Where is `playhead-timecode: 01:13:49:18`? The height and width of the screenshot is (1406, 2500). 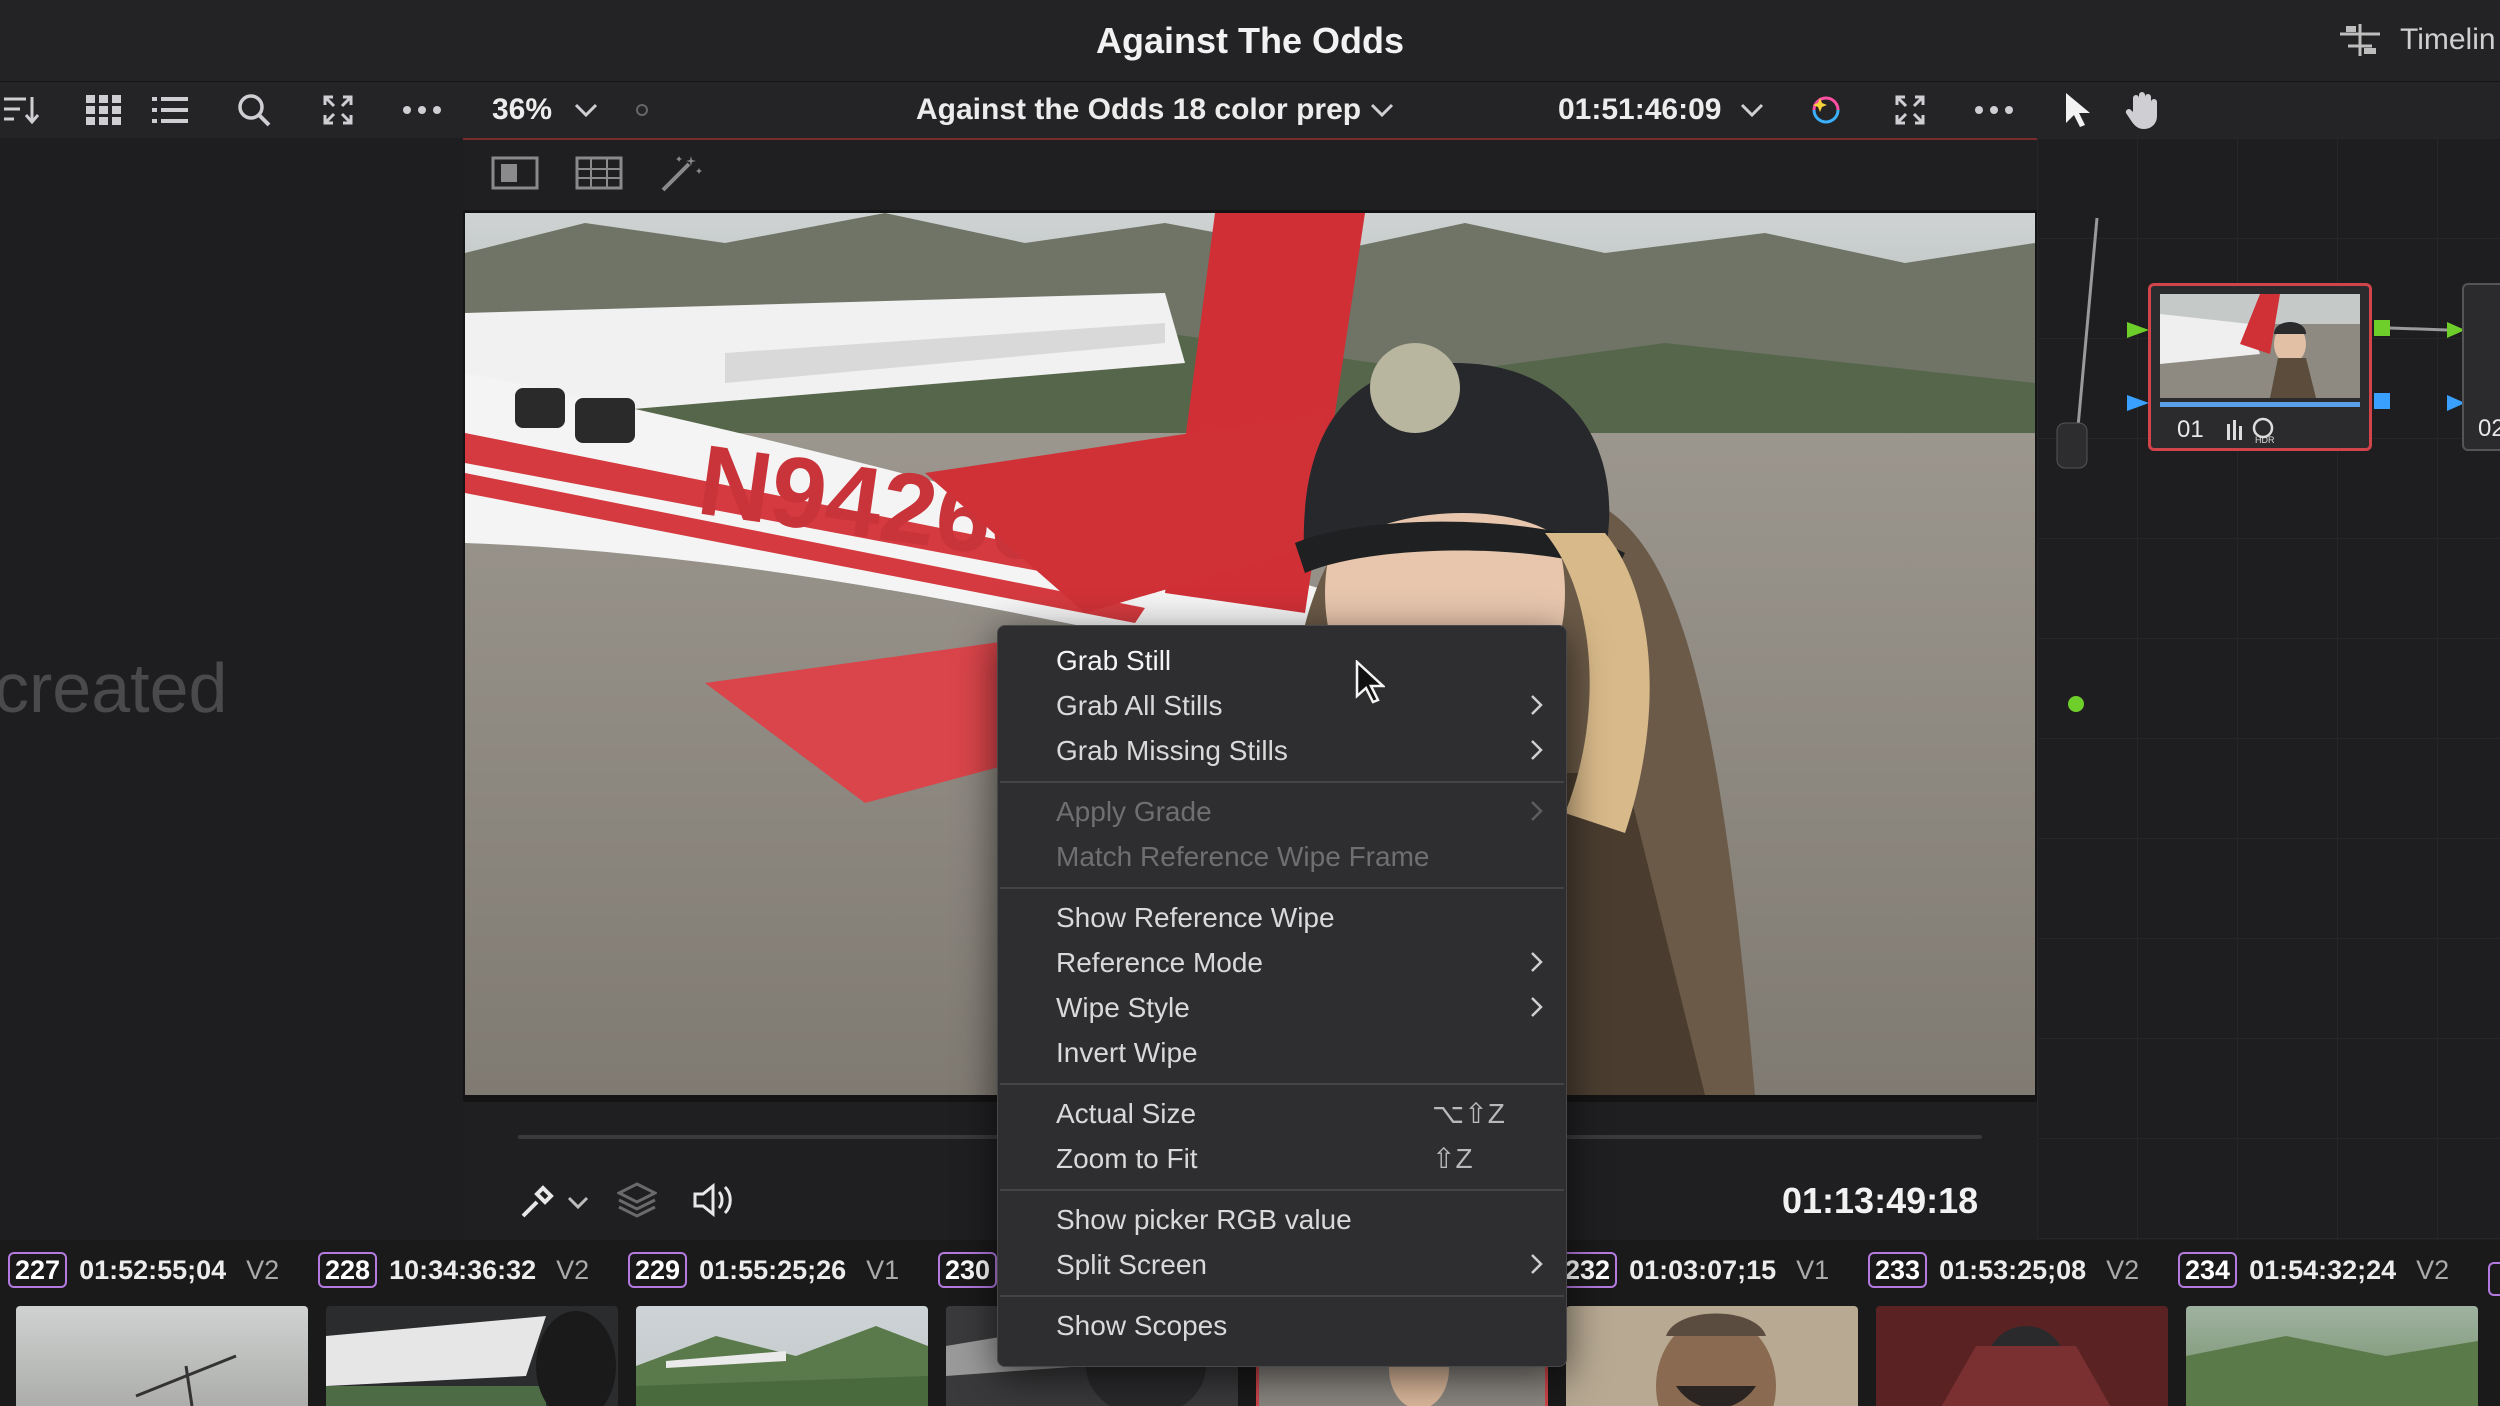 playhead-timecode: 01:13:49:18 is located at coordinates (1880, 1200).